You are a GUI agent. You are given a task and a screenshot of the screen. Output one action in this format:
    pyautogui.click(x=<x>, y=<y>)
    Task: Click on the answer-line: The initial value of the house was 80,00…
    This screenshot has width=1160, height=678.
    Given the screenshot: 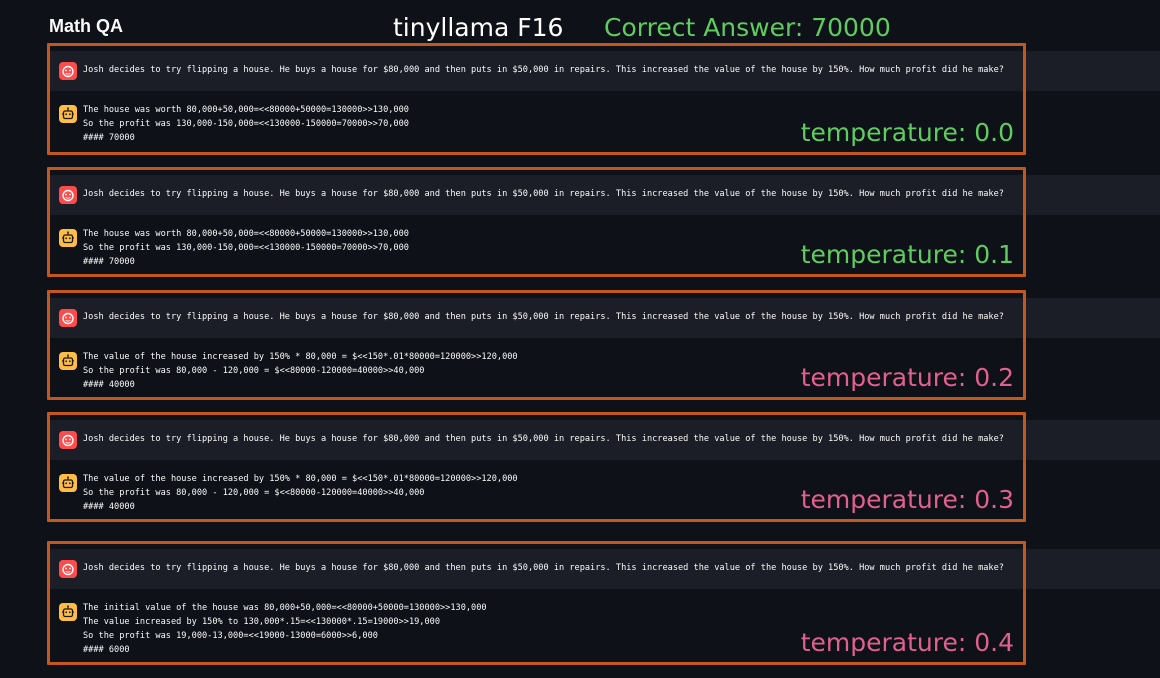 What is the action you would take?
    pyautogui.click(x=285, y=608)
    